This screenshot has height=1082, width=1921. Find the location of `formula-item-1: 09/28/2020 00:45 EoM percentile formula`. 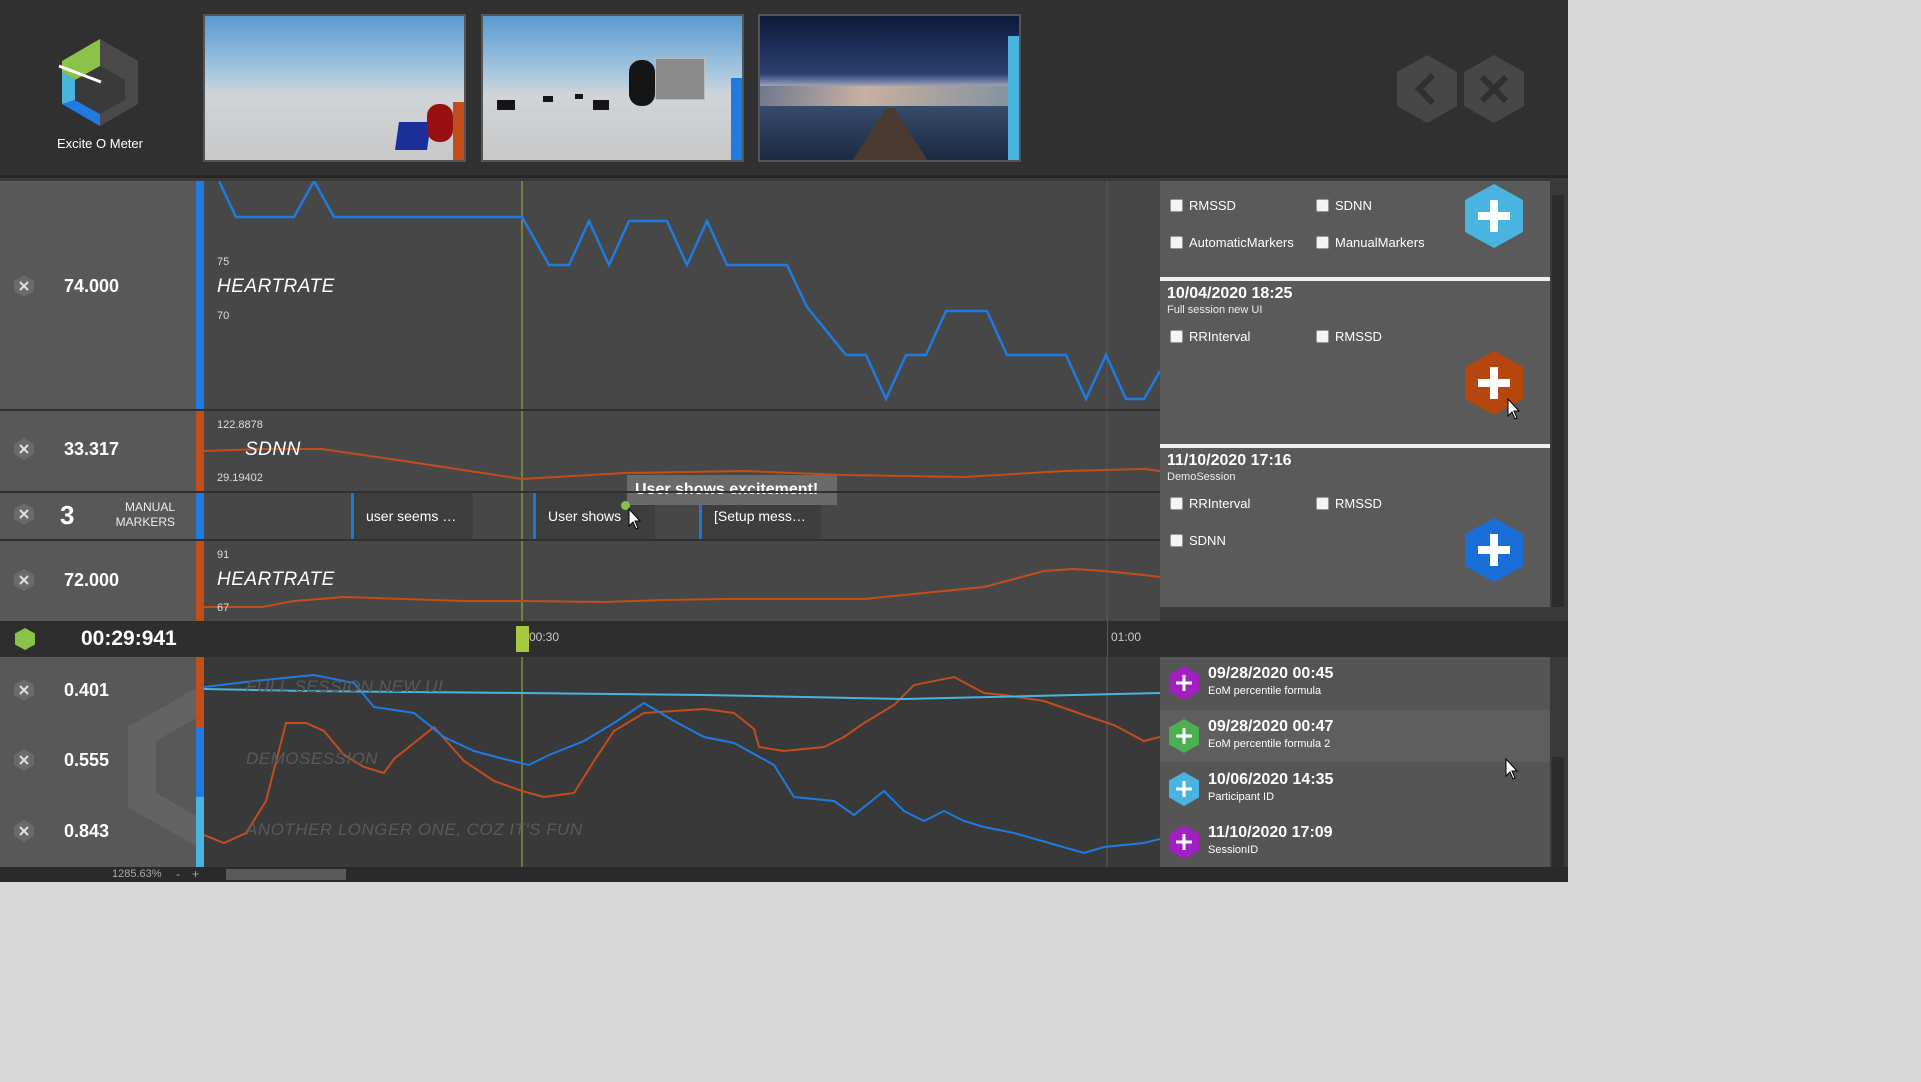

formula-item-1: 09/28/2020 00:45 EoM percentile formula is located at coordinates (1355, 683).